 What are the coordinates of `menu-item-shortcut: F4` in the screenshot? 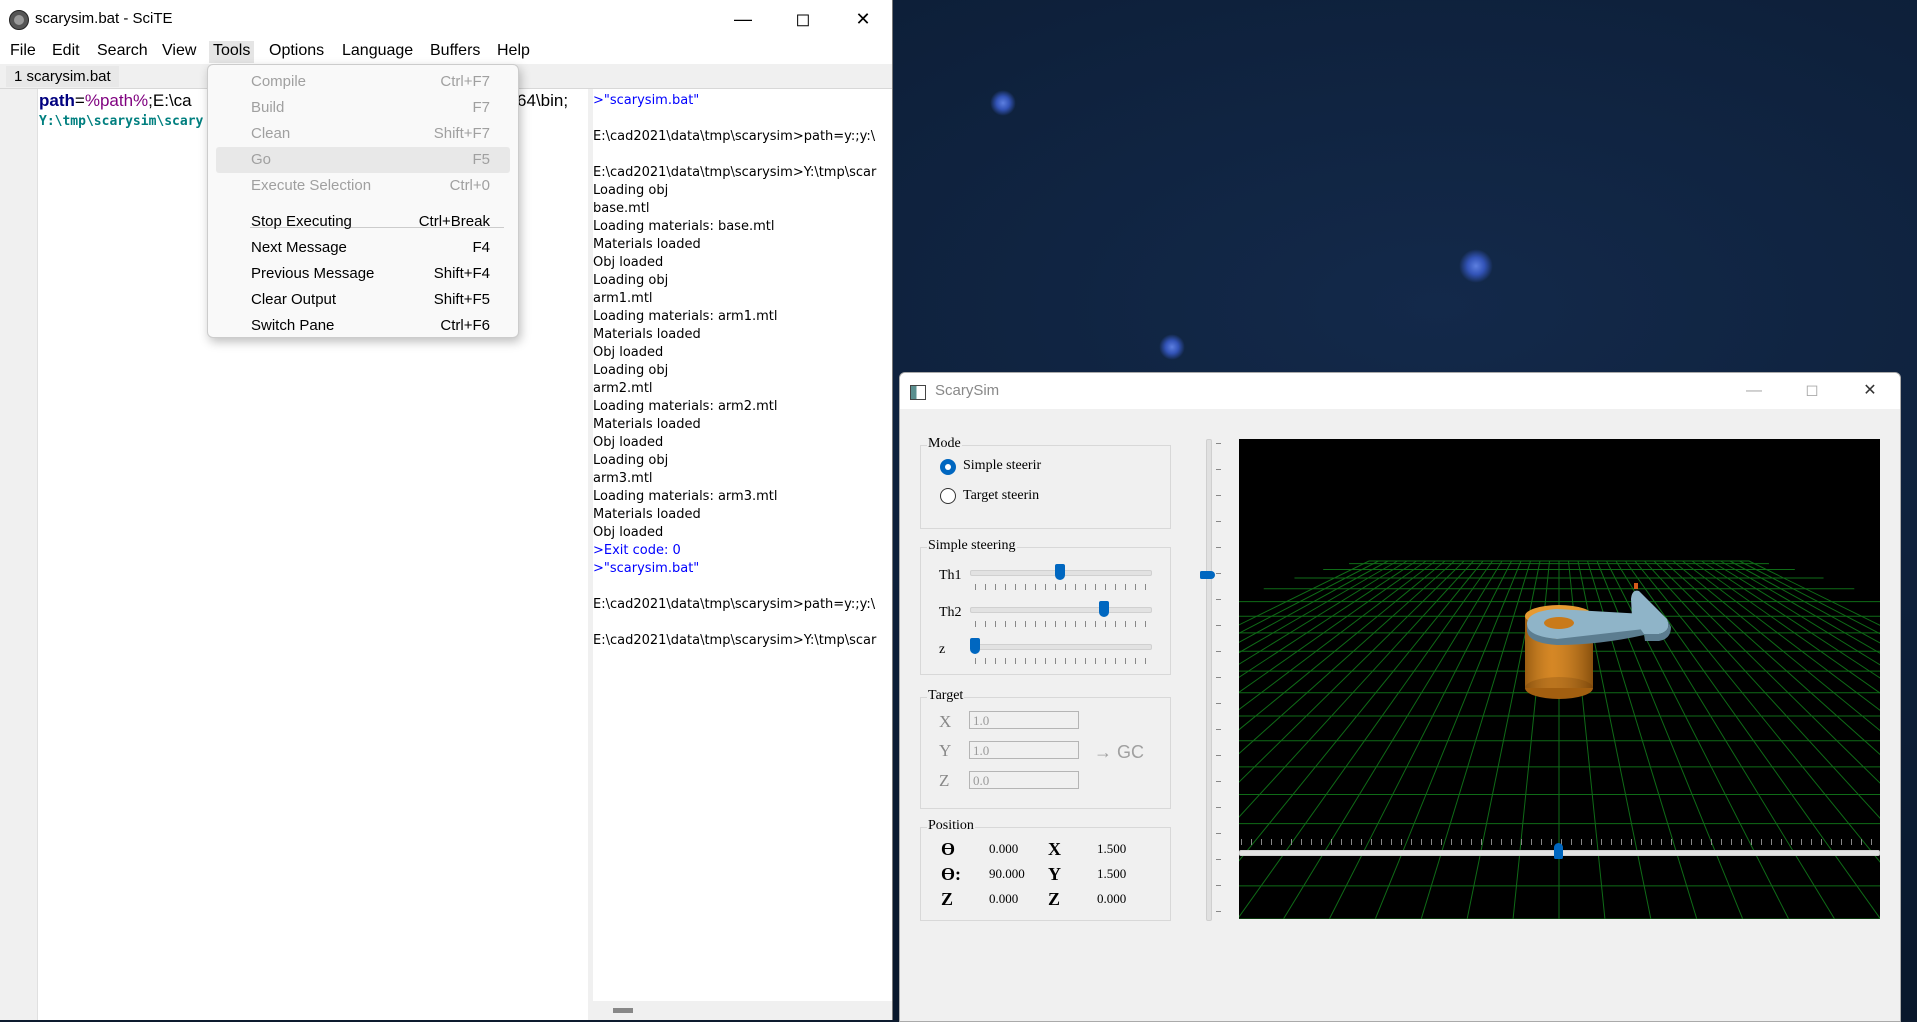 It's located at (481, 247).